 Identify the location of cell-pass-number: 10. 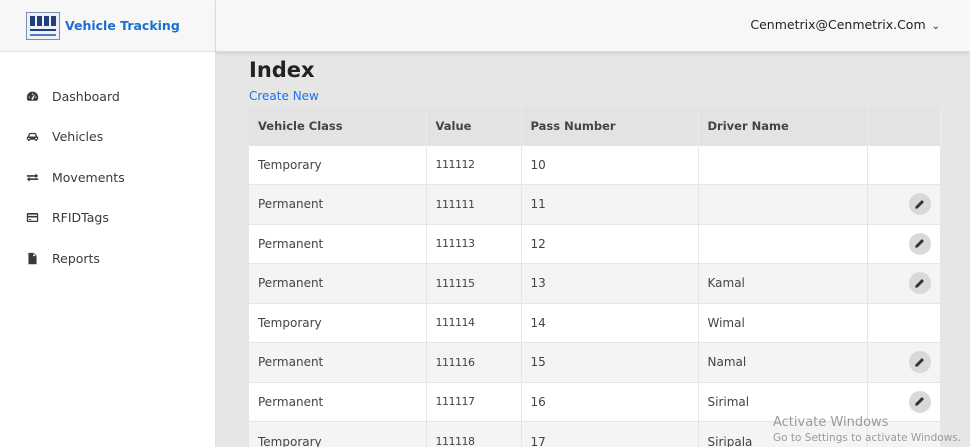
(610, 164).